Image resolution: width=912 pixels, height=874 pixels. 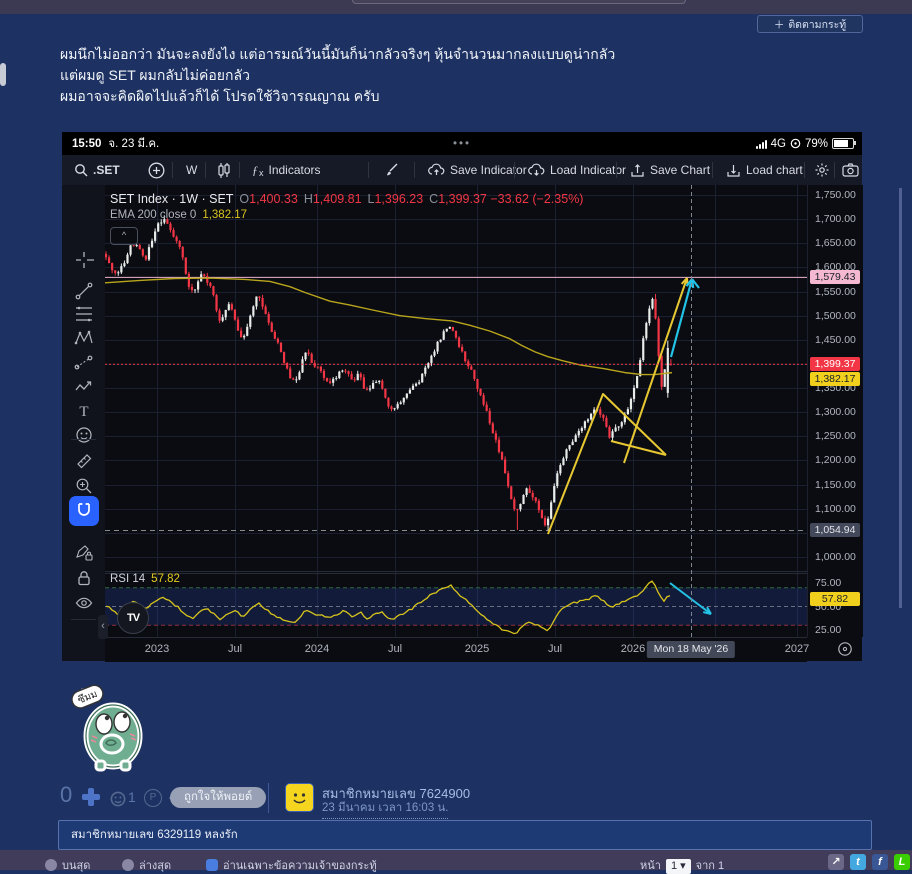 I want to click on go-to-realtime-icon, so click(x=845, y=649).